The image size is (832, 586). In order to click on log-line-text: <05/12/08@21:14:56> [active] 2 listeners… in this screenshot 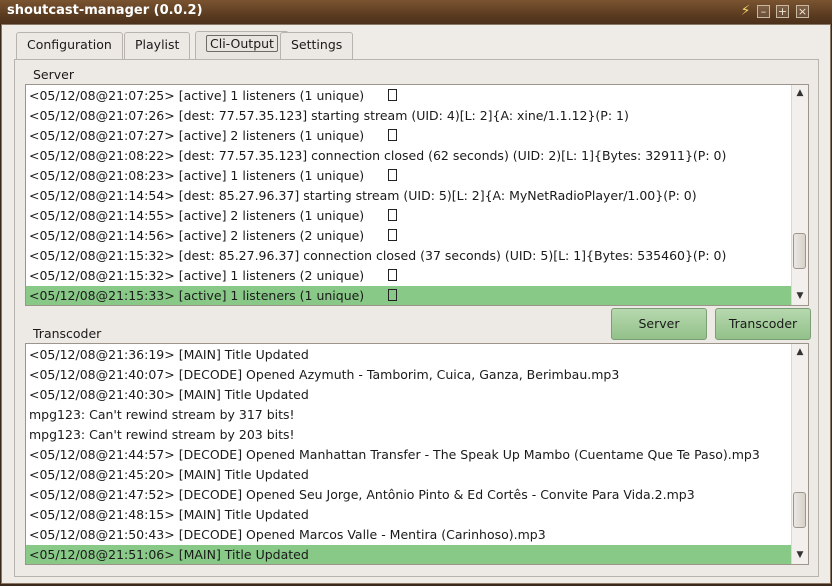, I will do `click(197, 235)`.